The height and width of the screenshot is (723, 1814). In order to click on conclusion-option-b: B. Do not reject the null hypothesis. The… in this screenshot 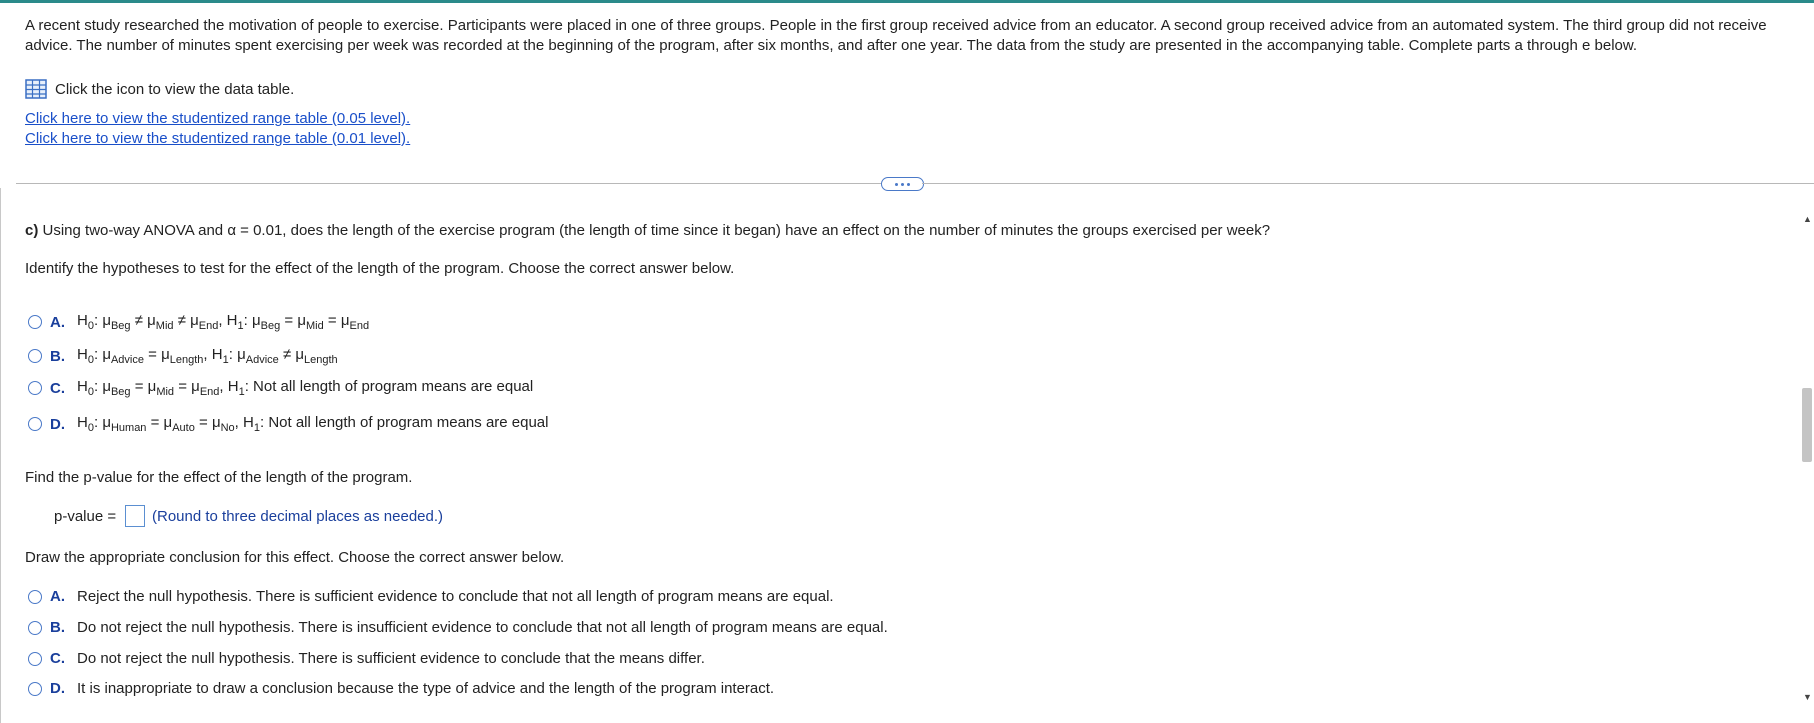, I will do `click(458, 627)`.